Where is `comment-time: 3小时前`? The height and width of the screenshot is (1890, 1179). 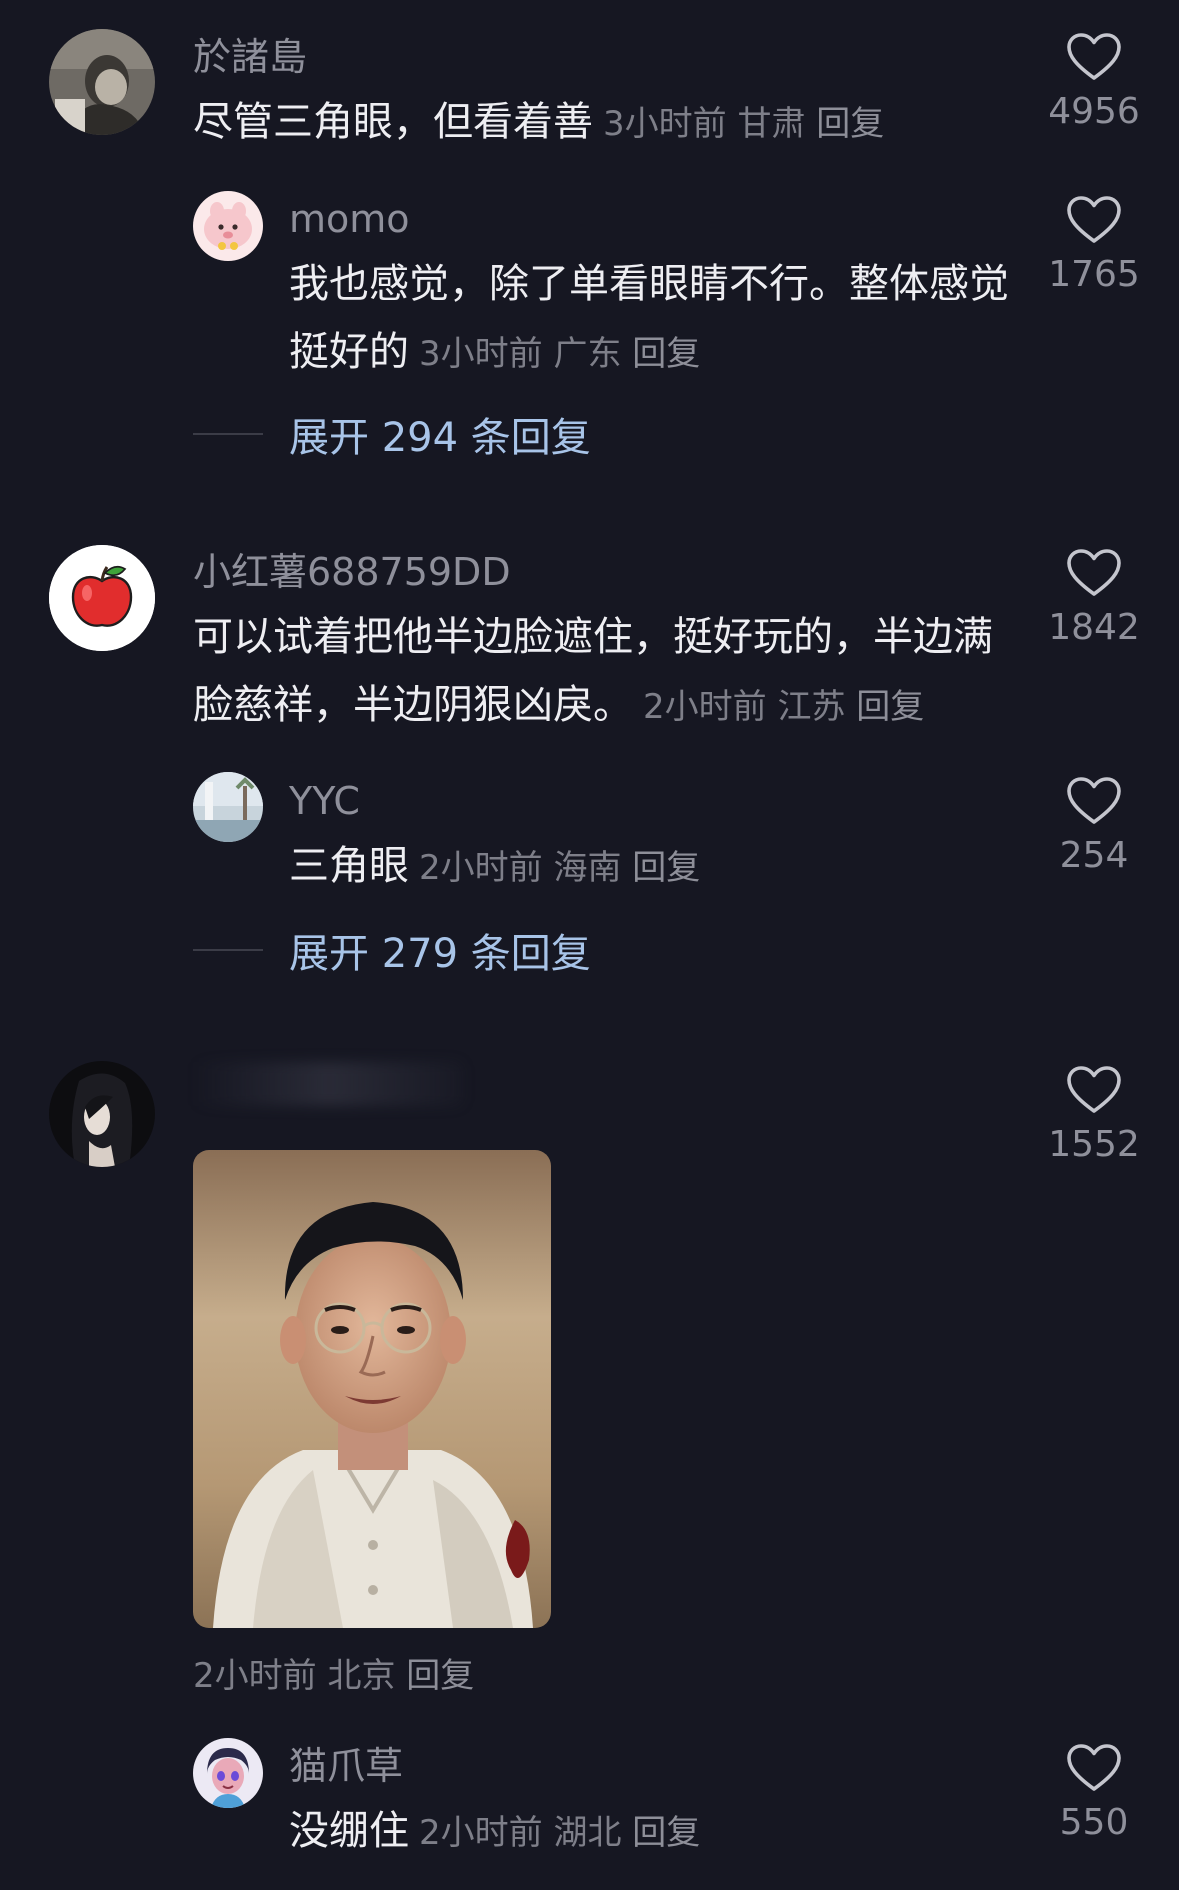 comment-time: 3小时前 is located at coordinates (665, 124).